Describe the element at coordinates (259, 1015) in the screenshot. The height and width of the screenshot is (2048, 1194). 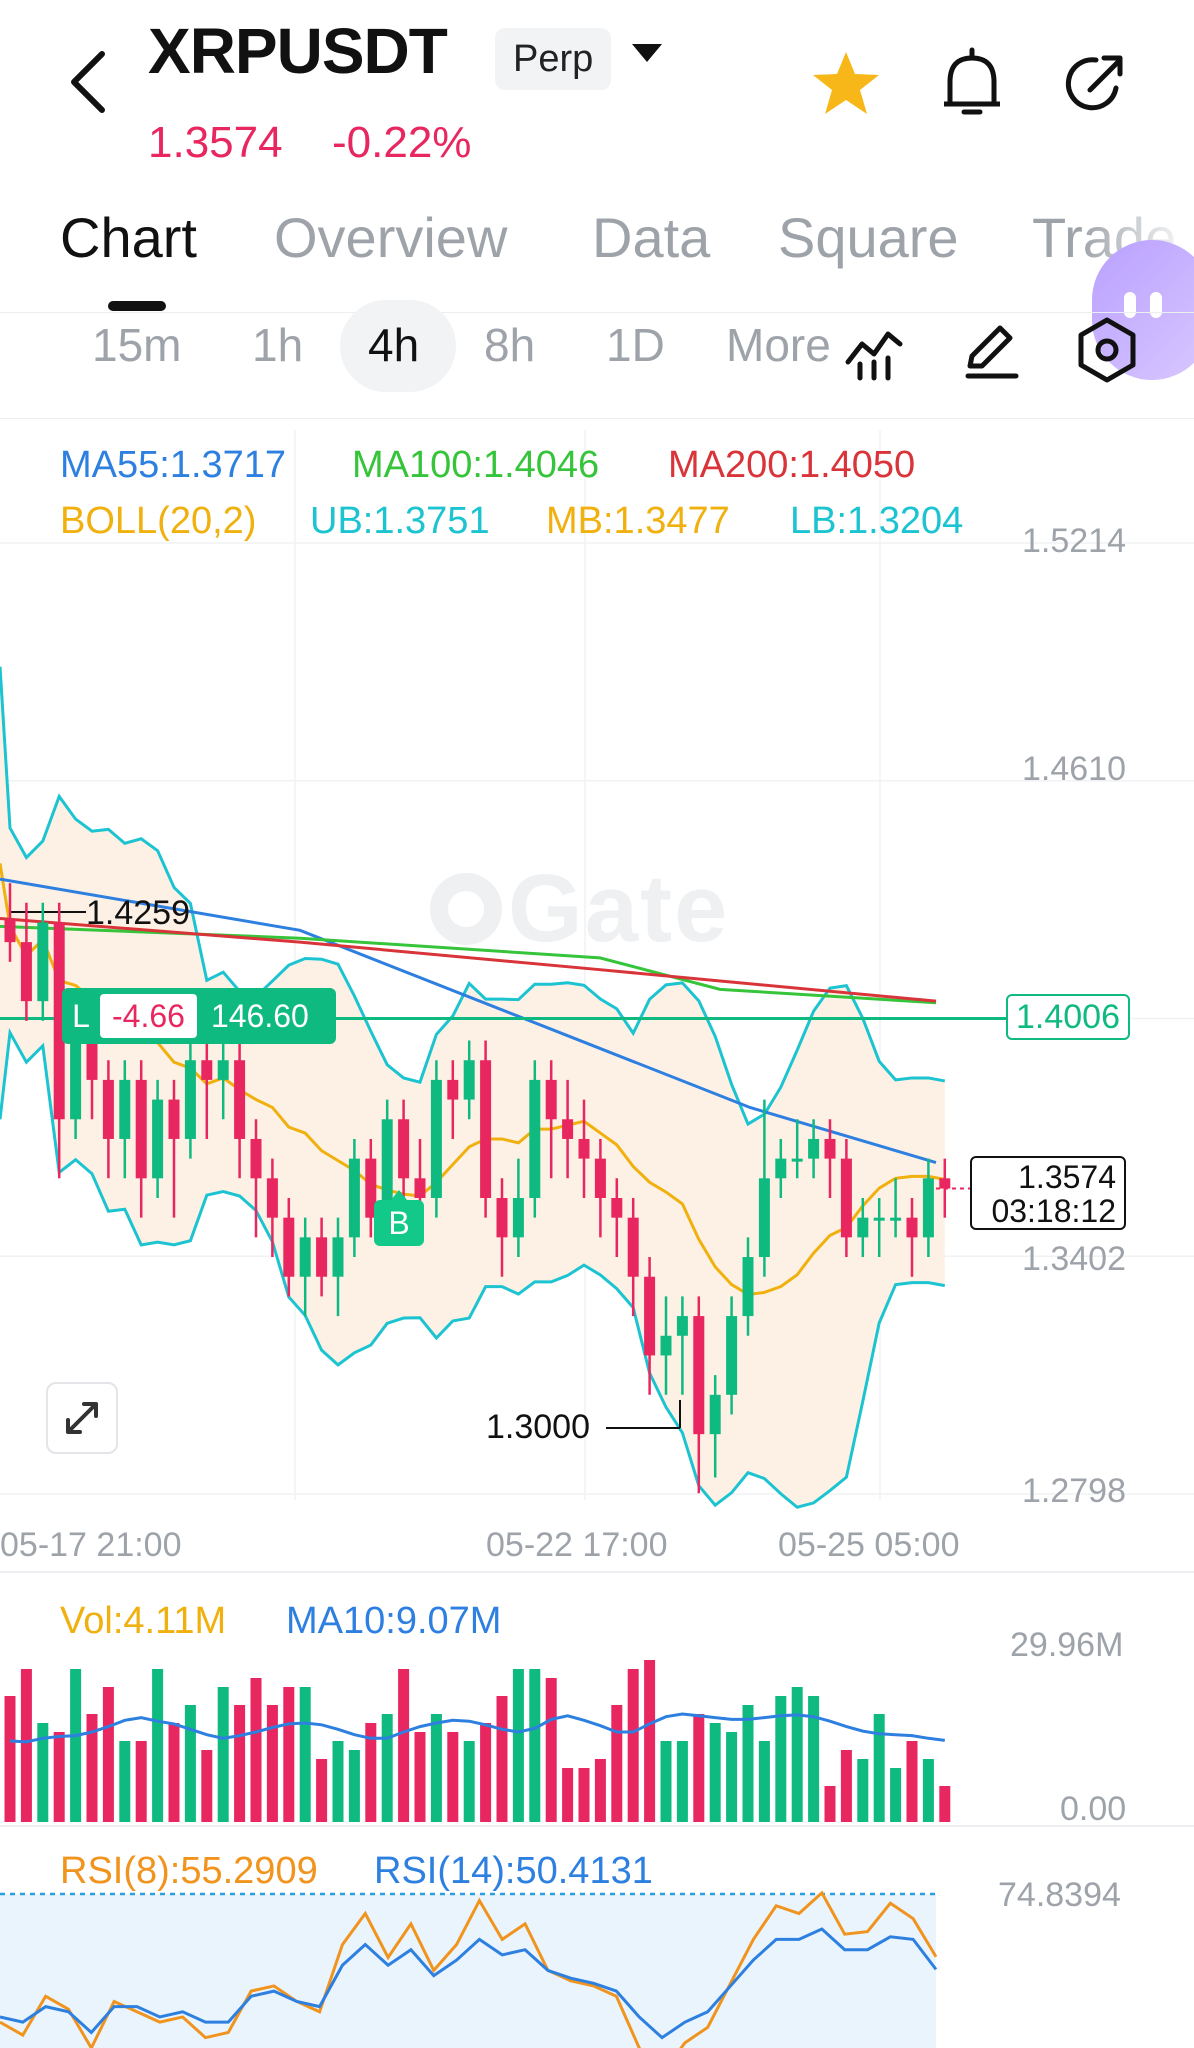
I see `position-entry: 146.60` at that location.